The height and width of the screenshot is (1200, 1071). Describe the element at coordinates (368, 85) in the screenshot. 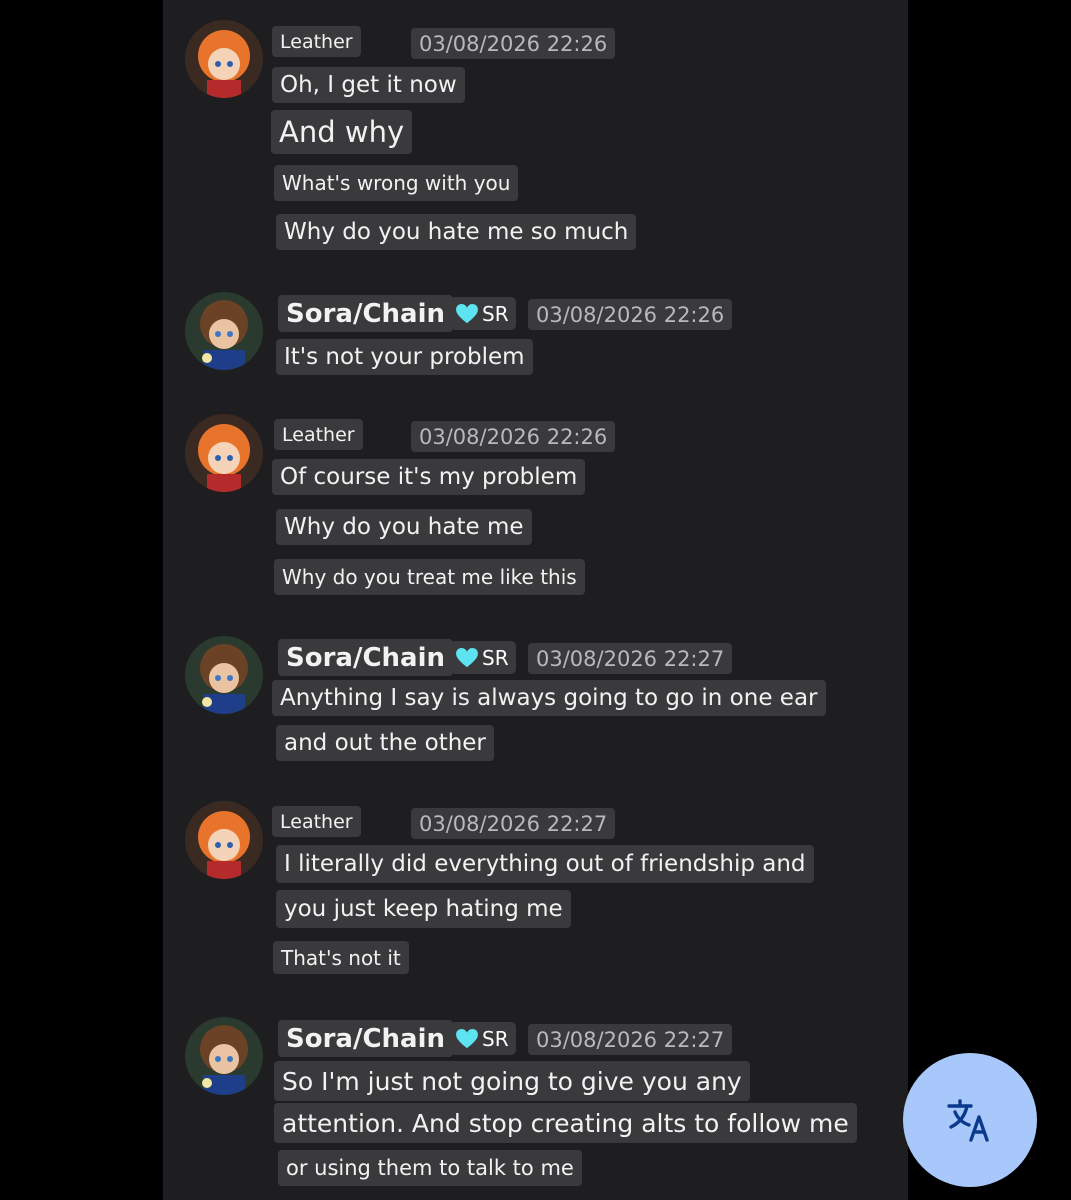

I see `message-line: Oh, I get it now` at that location.